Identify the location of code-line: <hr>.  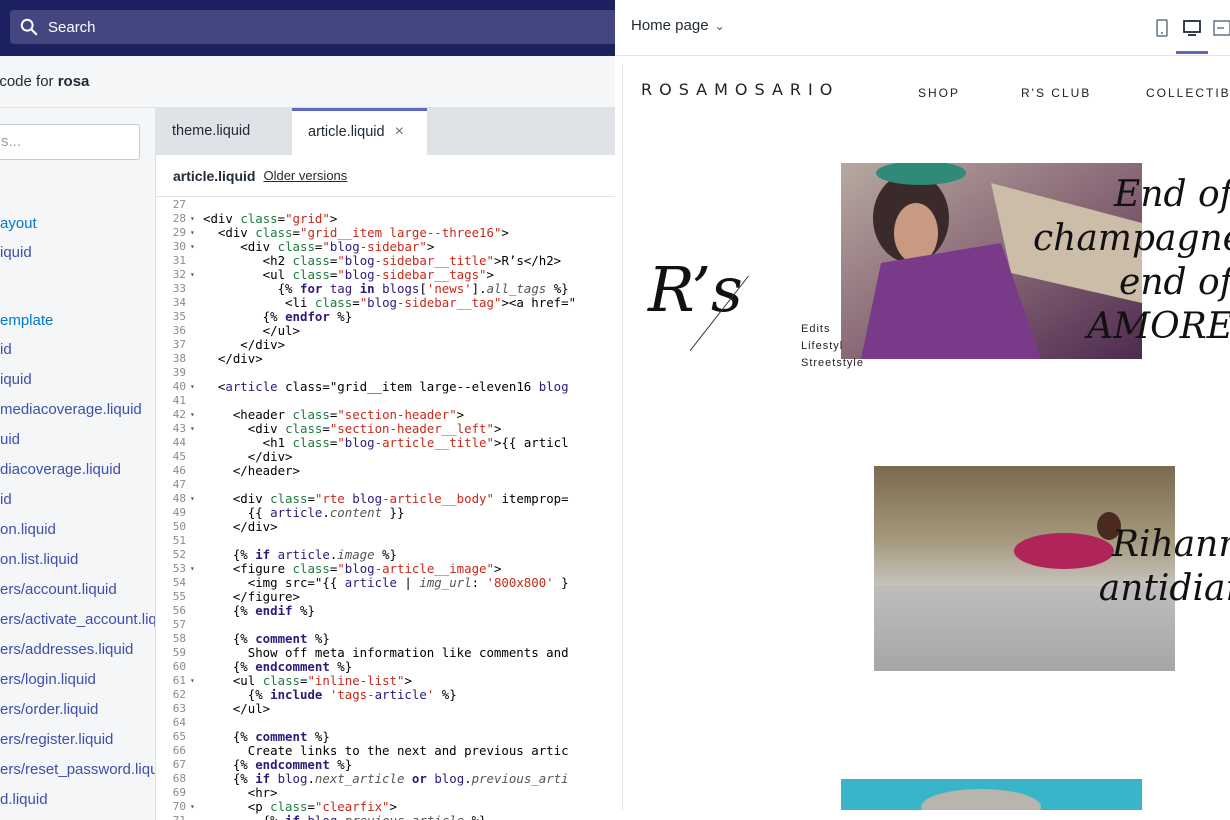
(240, 793).